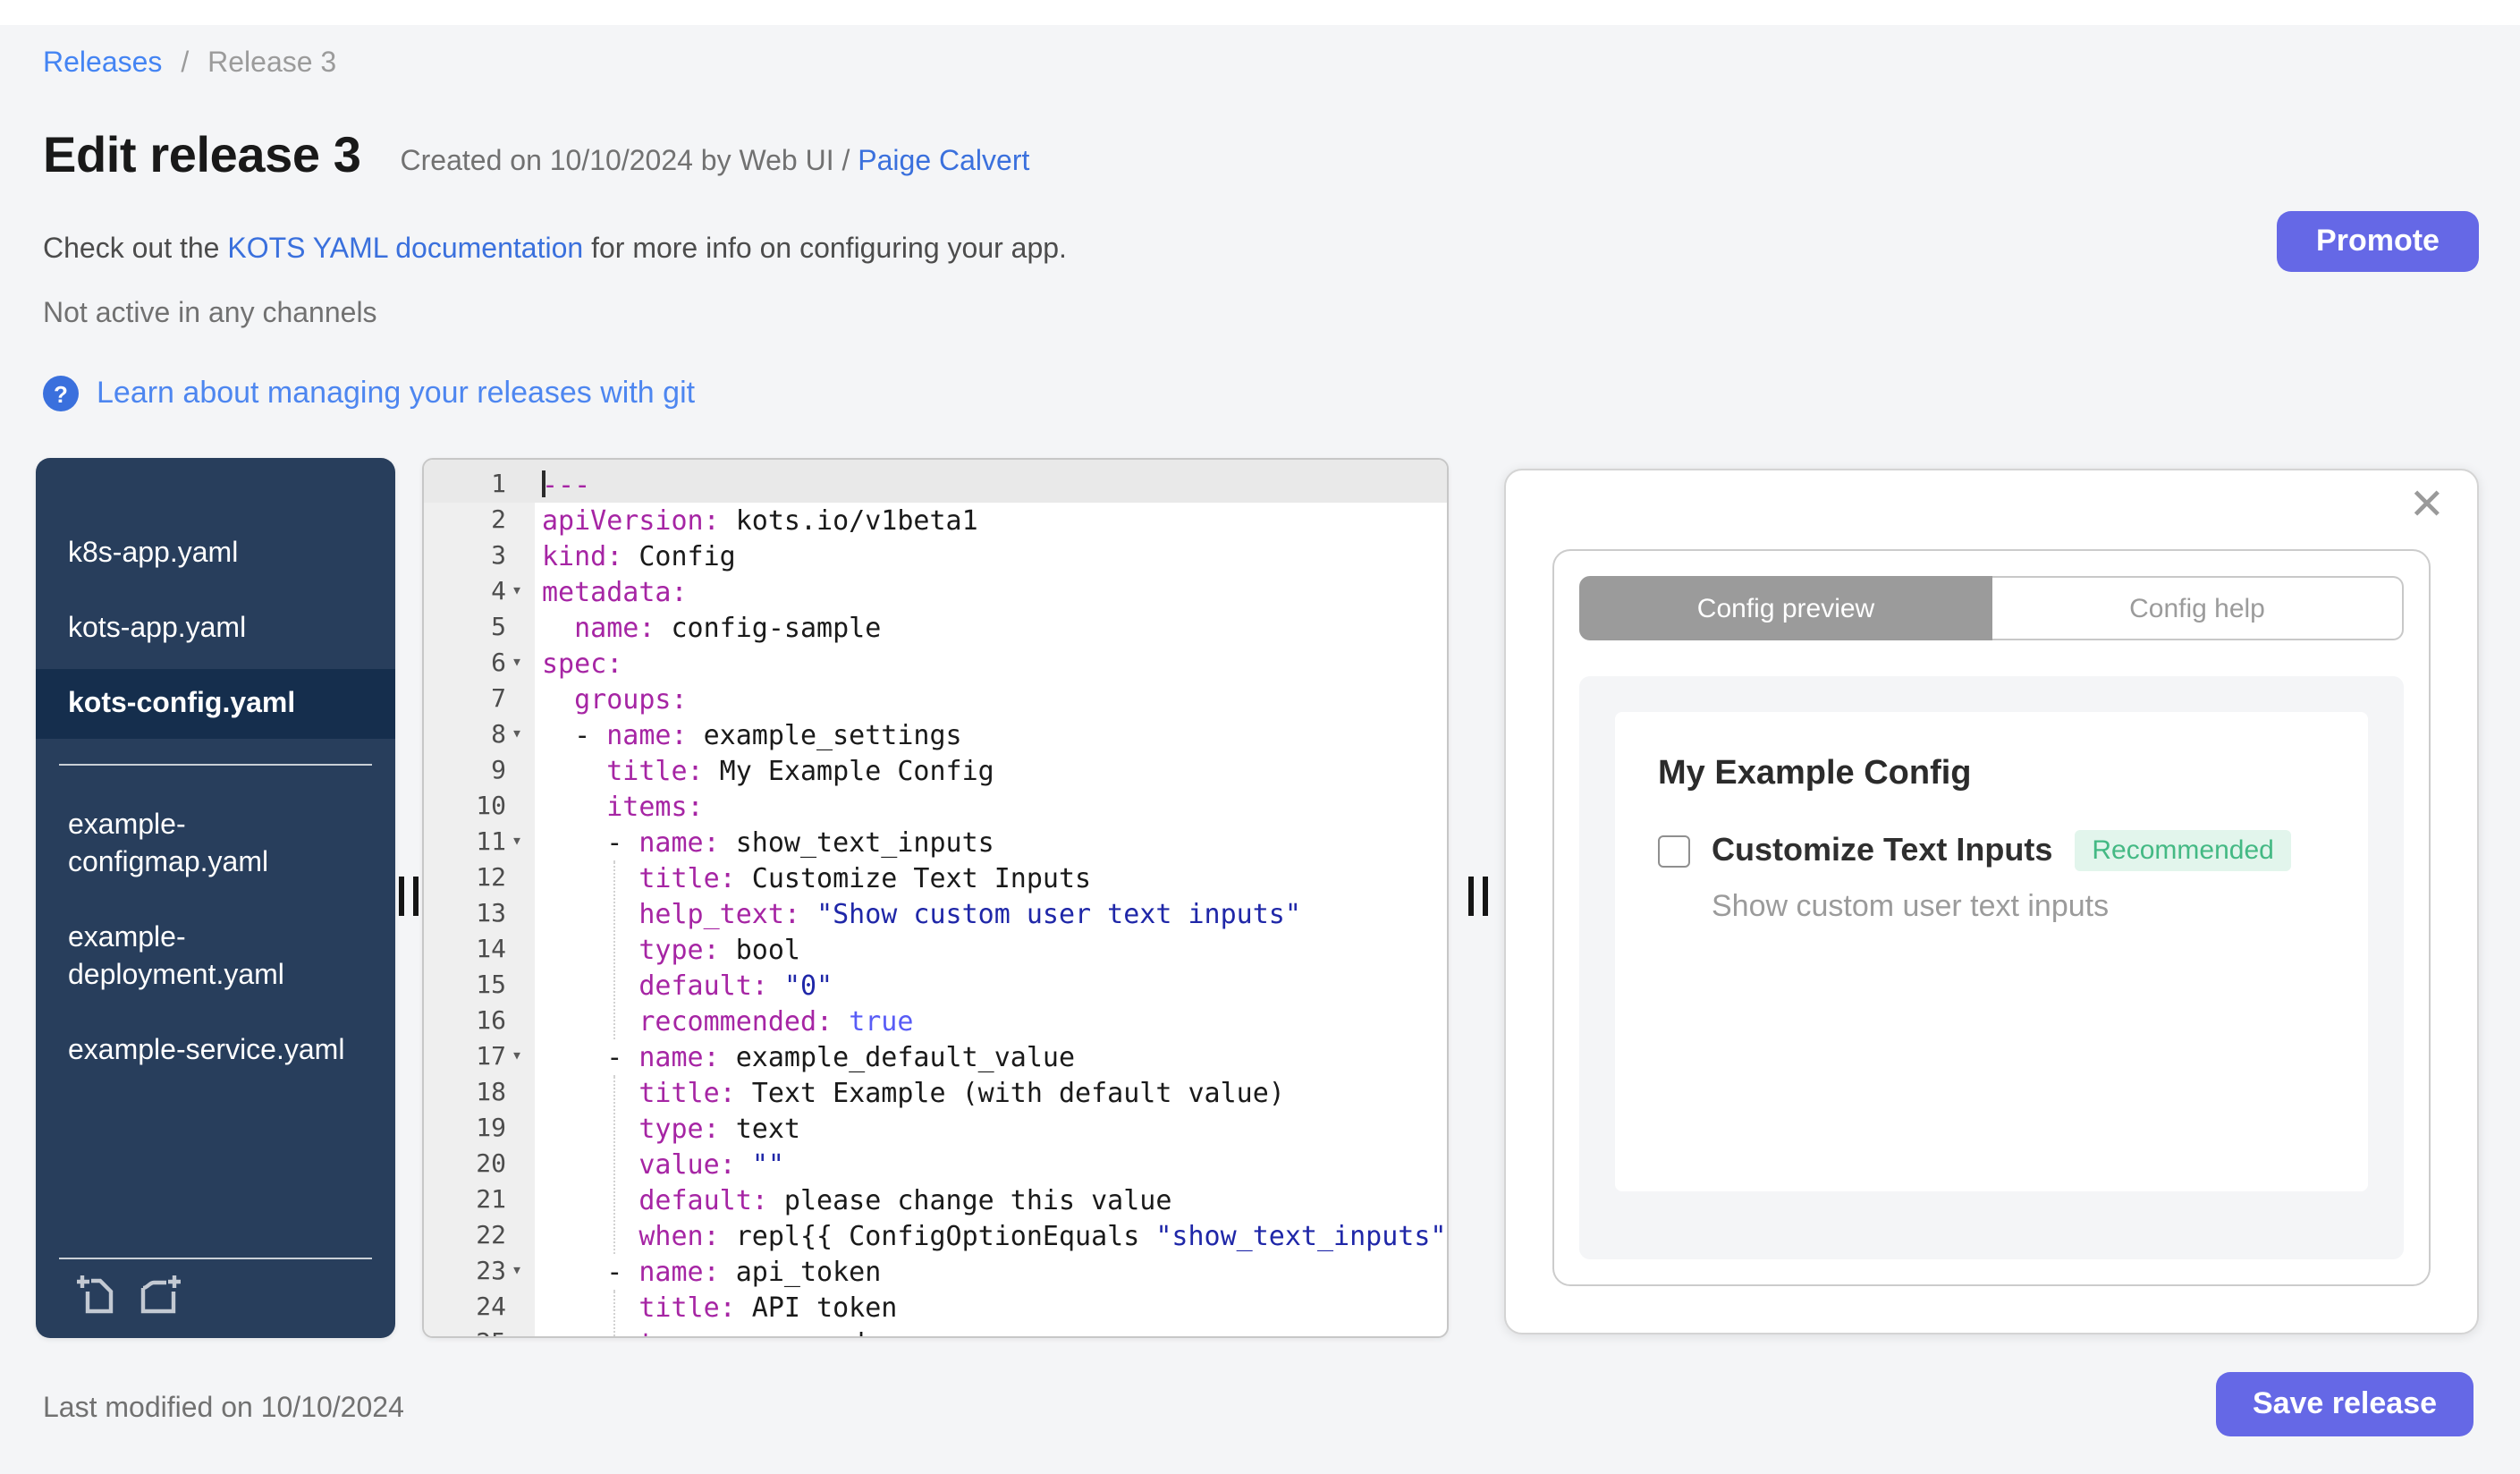  Describe the element at coordinates (1674, 850) in the screenshot. I see `config-checkbox` at that location.